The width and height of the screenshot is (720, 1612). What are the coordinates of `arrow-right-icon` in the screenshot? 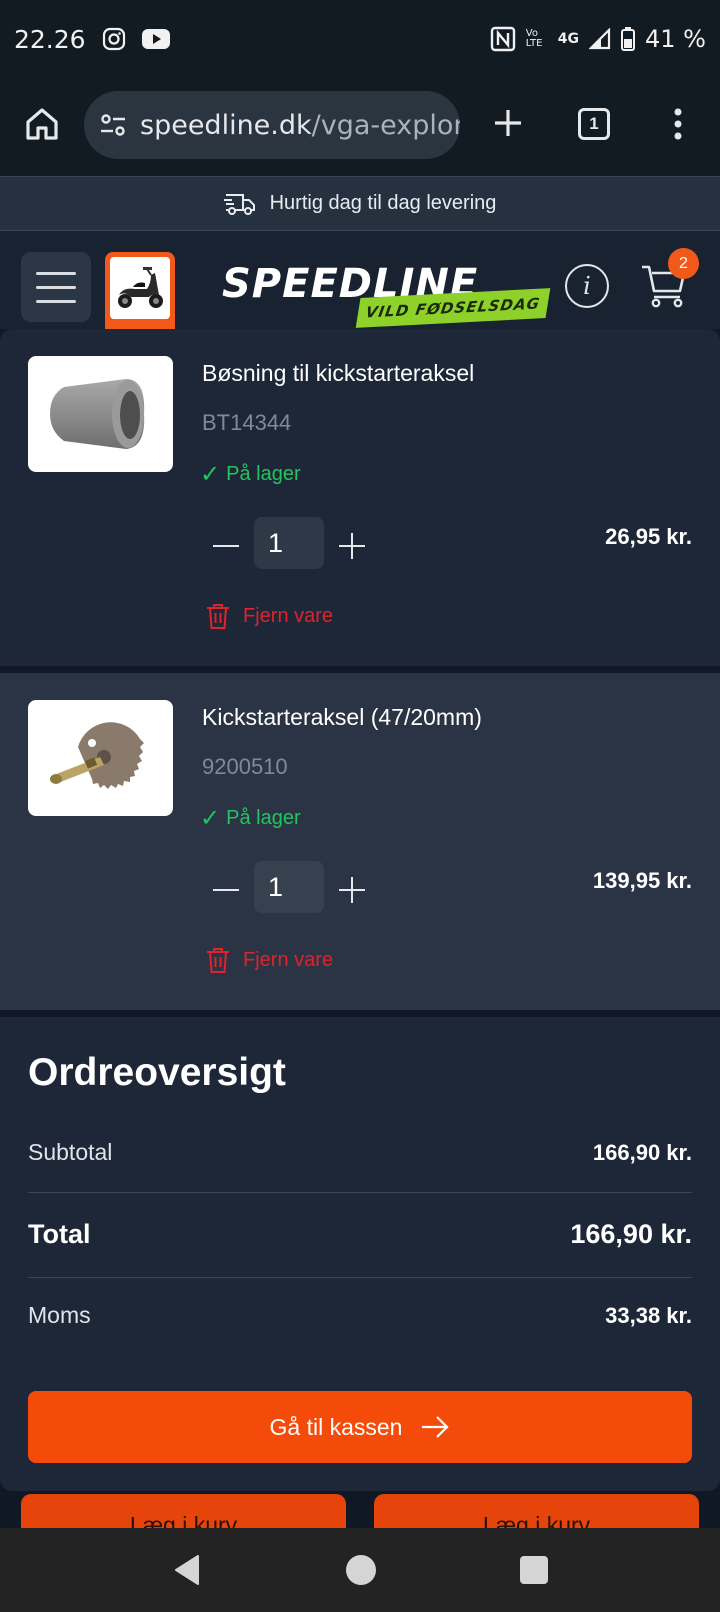 It's located at (436, 1427).